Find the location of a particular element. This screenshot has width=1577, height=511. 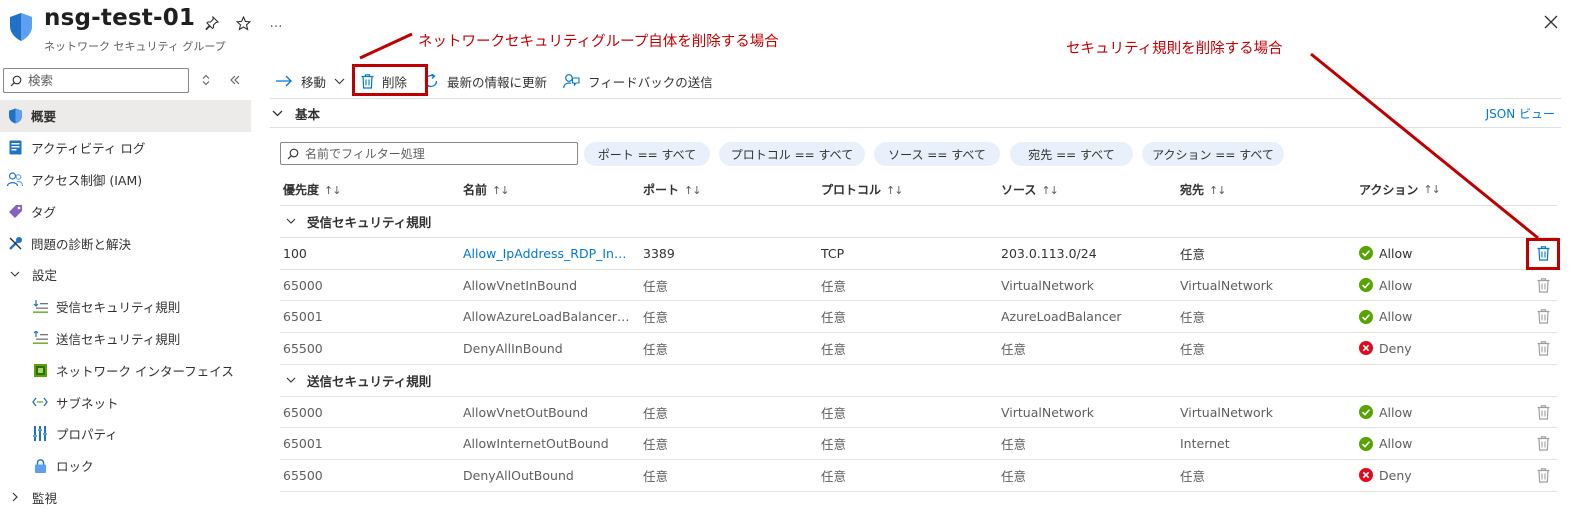

network-interface-icon is located at coordinates (40, 370).